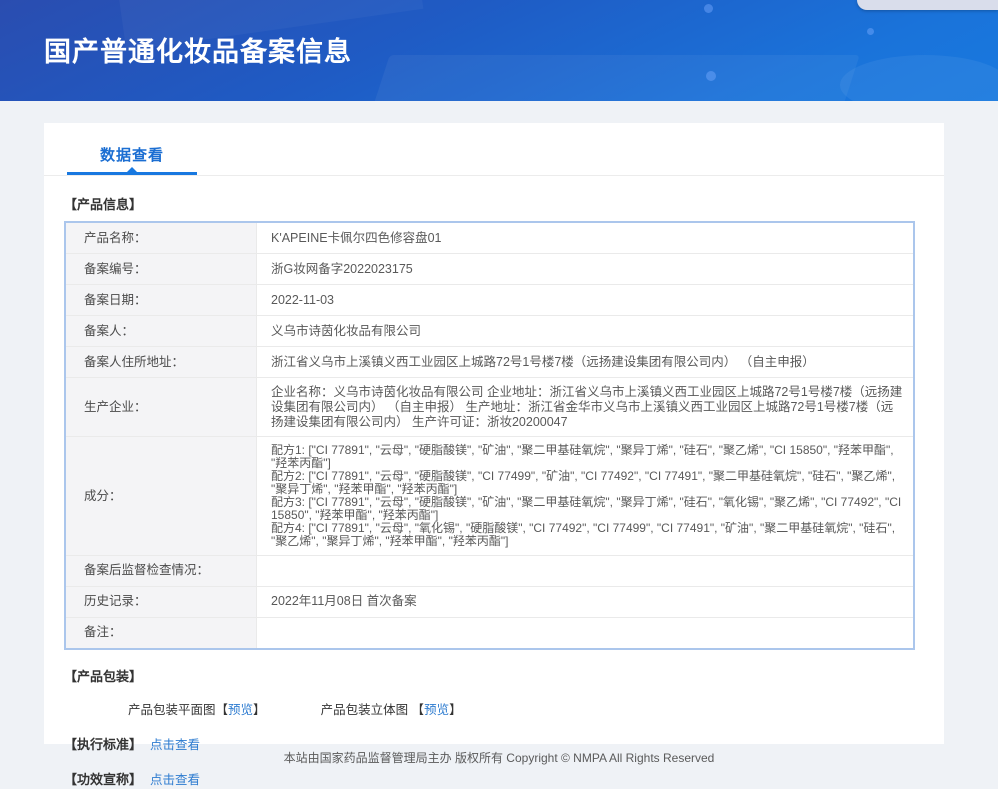 The image size is (998, 789). I want to click on row-label: 备案人：, so click(161, 331).